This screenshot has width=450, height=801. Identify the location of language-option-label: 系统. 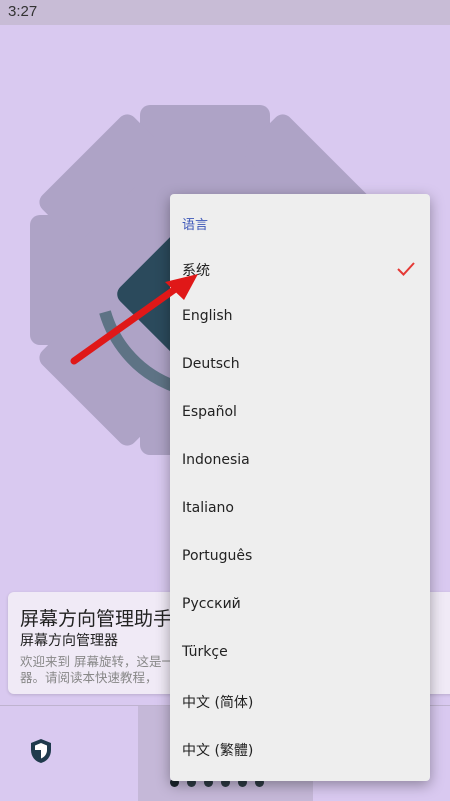
(196, 271).